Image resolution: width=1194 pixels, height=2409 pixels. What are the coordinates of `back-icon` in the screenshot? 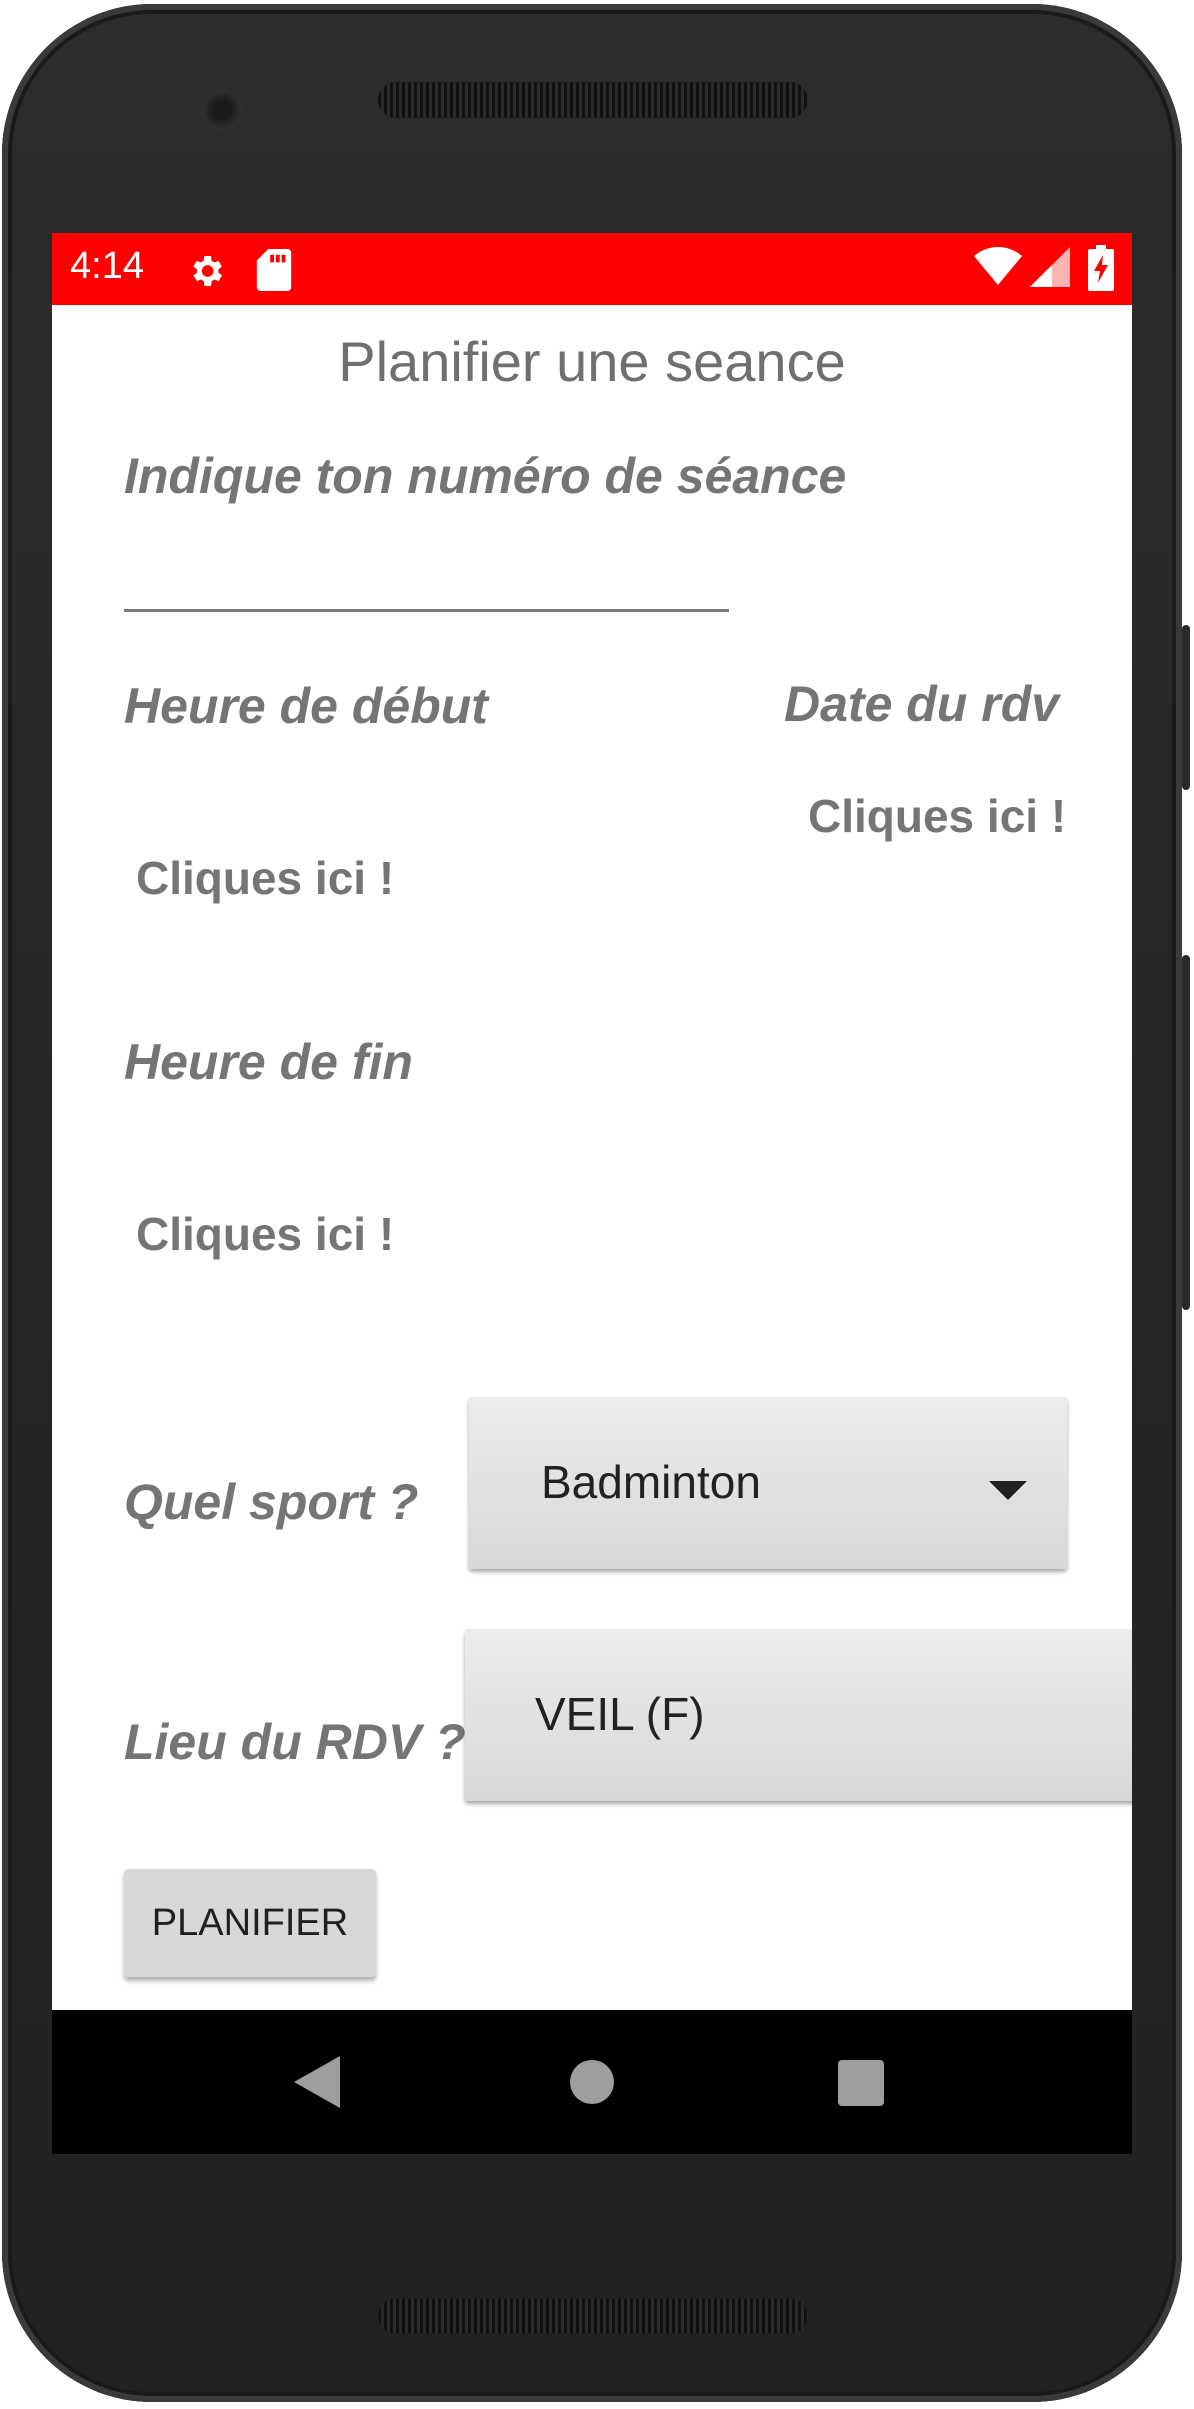 It's located at (317, 2084).